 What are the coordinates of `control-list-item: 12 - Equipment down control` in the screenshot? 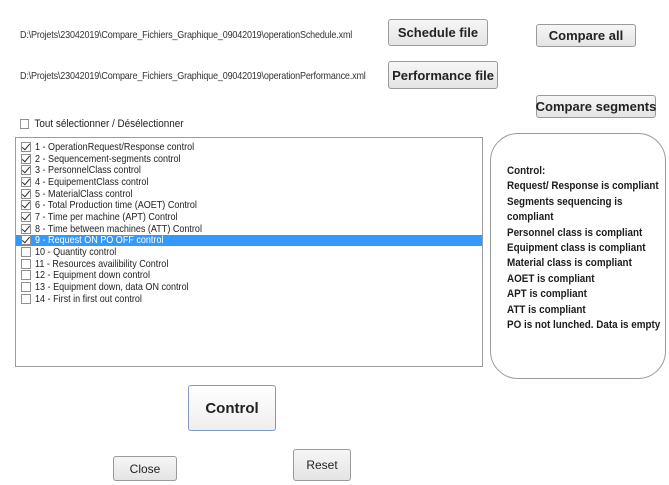 It's located at (249, 275).